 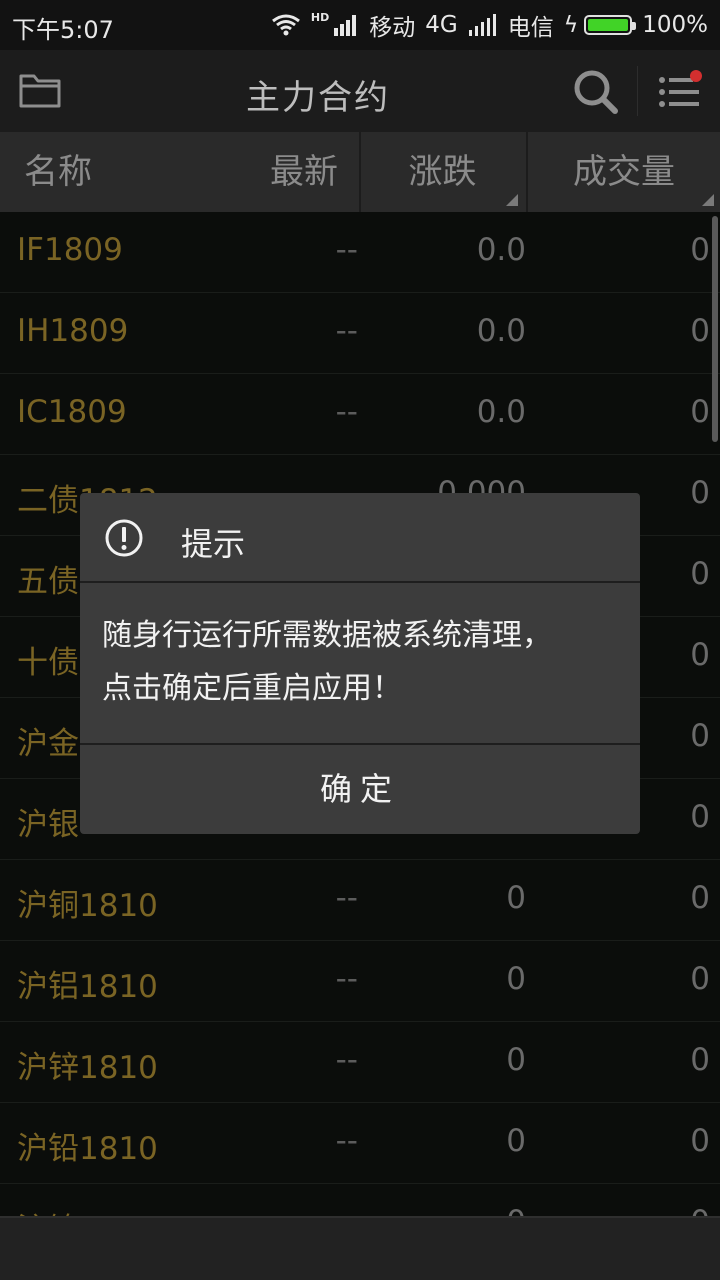 What do you see at coordinates (360, 414) in the screenshot?
I see `quote-row: IC1809 -- 0.0 0` at bounding box center [360, 414].